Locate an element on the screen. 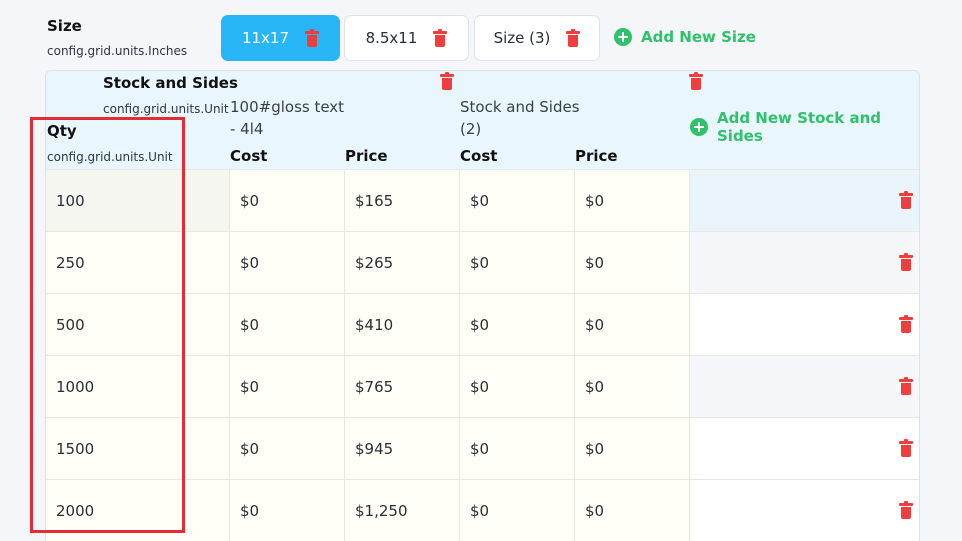  qty-cell: 2000 is located at coordinates (138, 510).